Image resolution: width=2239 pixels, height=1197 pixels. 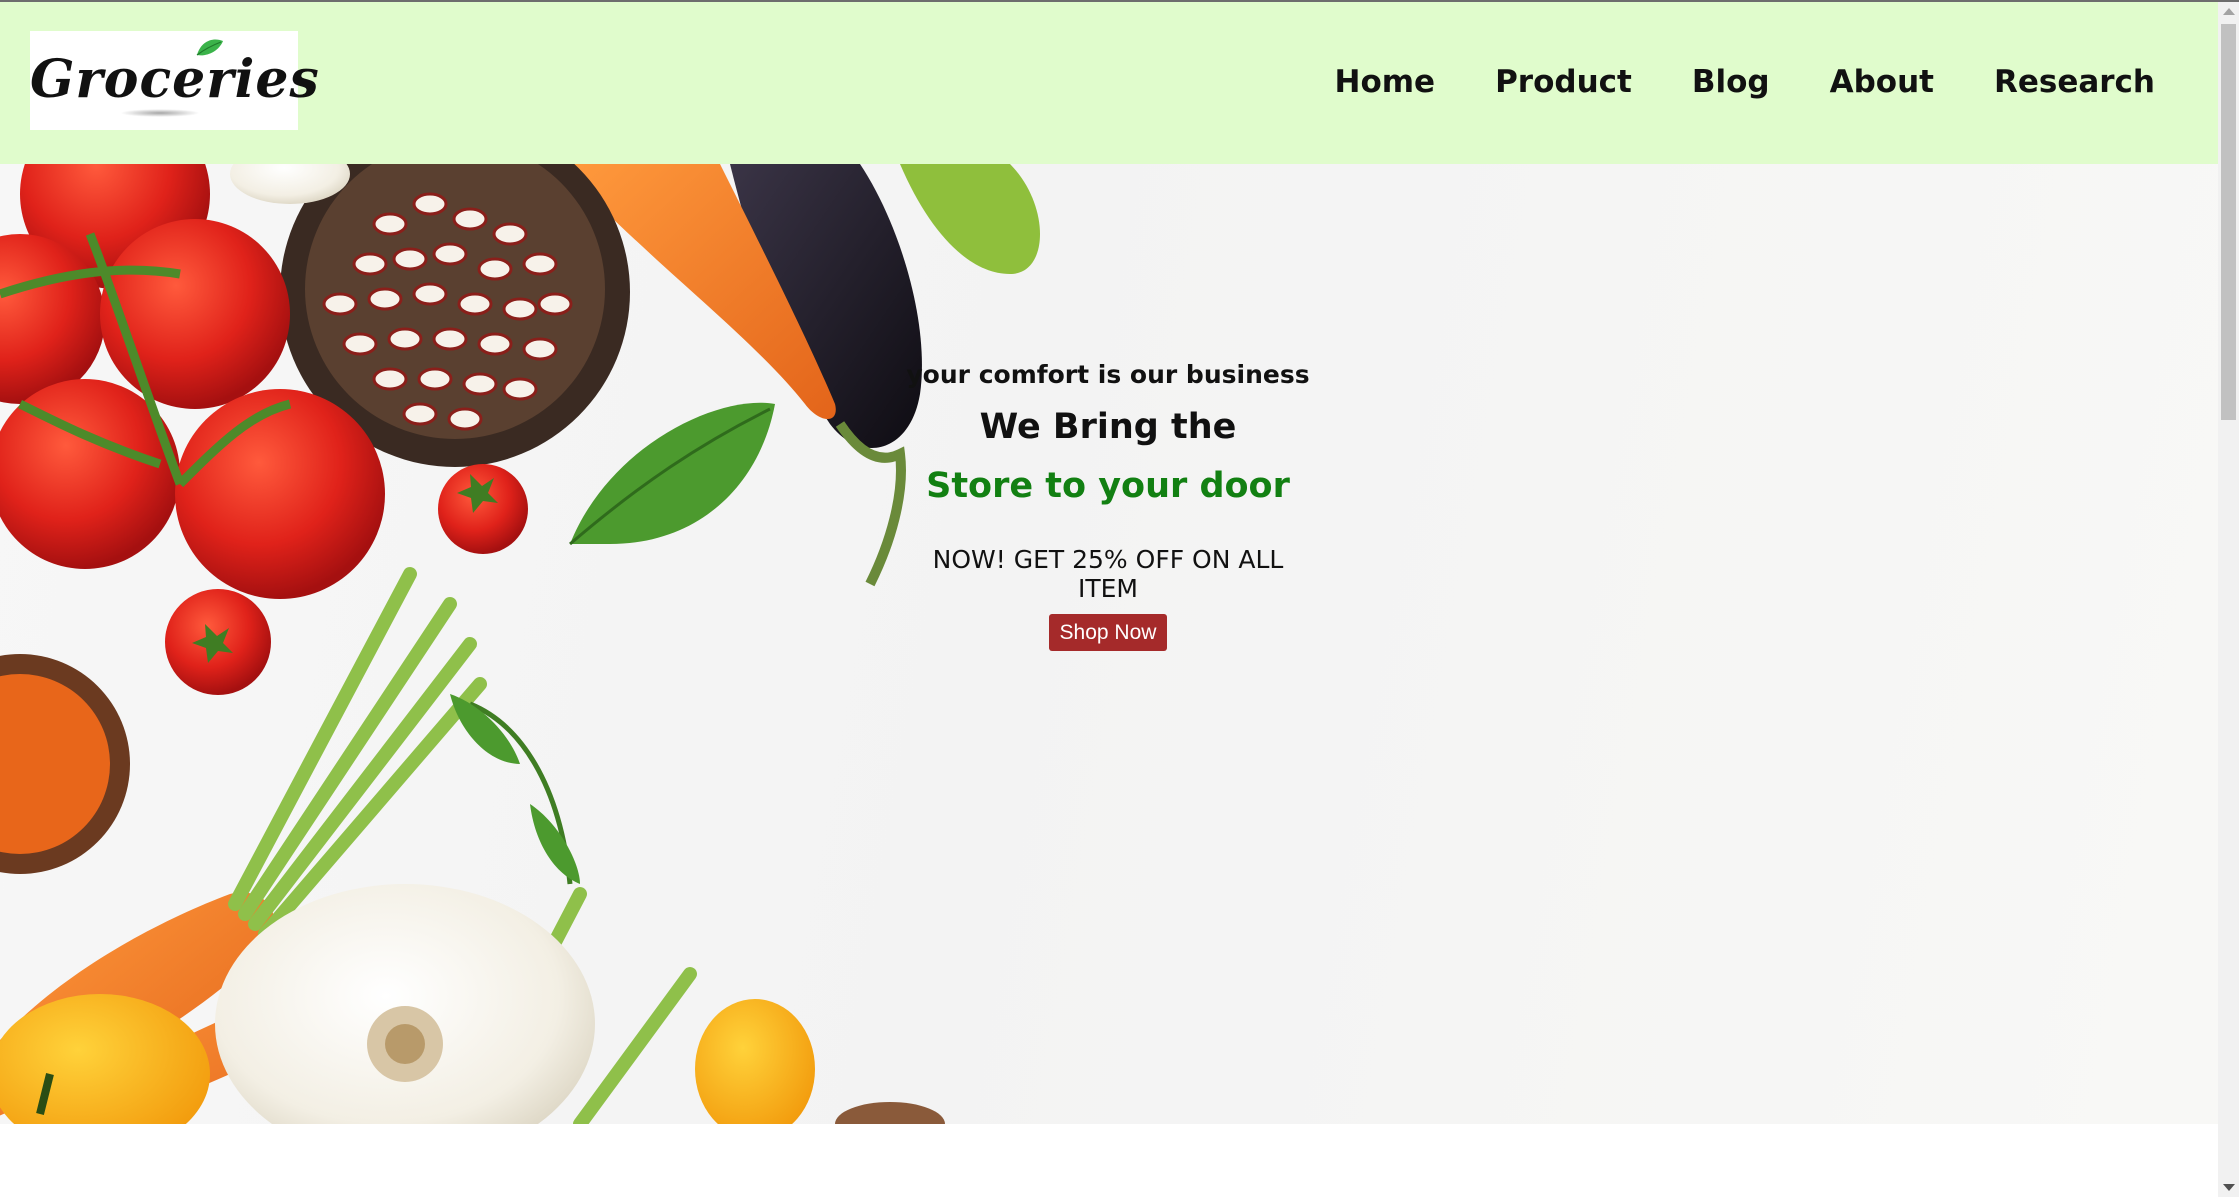 I want to click on shop-now-button: Shop Now, so click(x=1108, y=632).